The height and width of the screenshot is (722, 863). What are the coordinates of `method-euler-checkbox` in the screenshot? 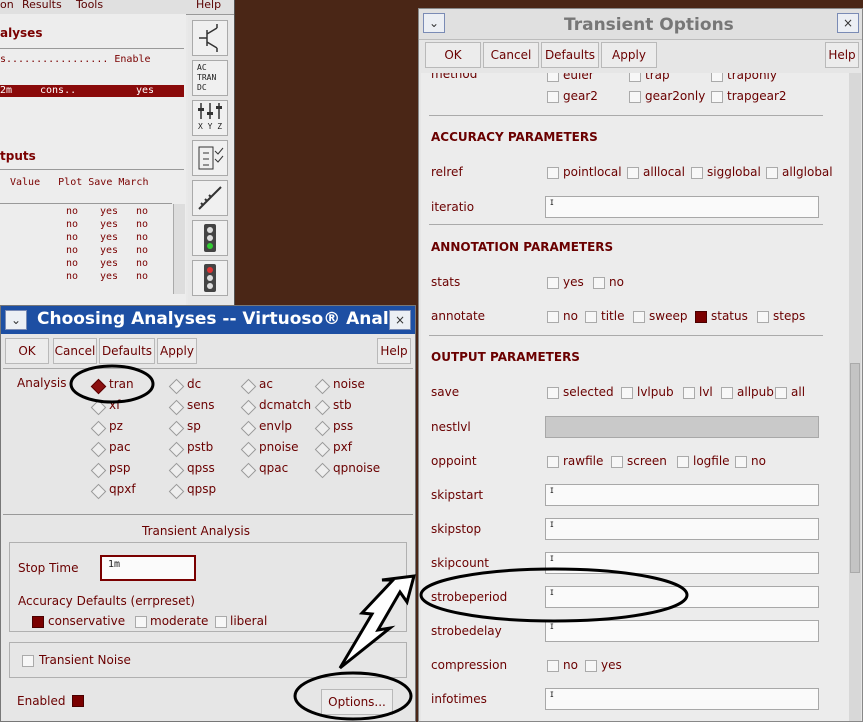 It's located at (553, 77).